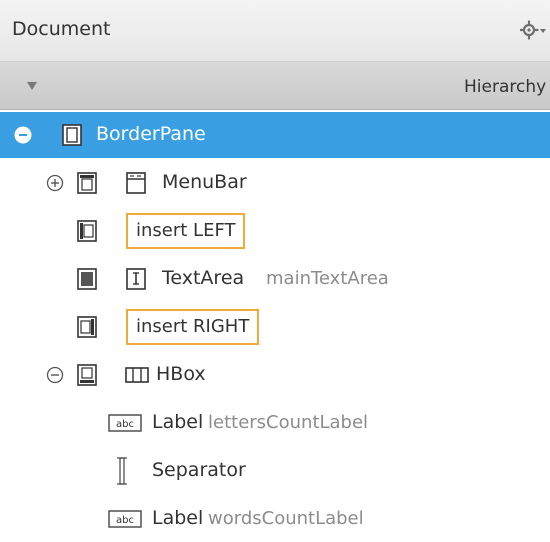 The width and height of the screenshot is (550, 542). I want to click on separator-icon, so click(122, 471).